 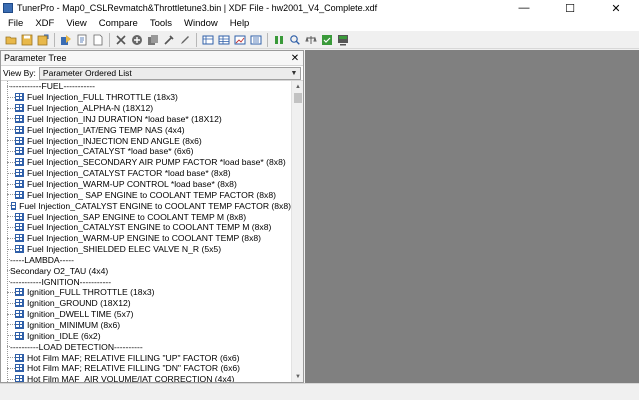 I want to click on menu-help: Help, so click(x=240, y=23).